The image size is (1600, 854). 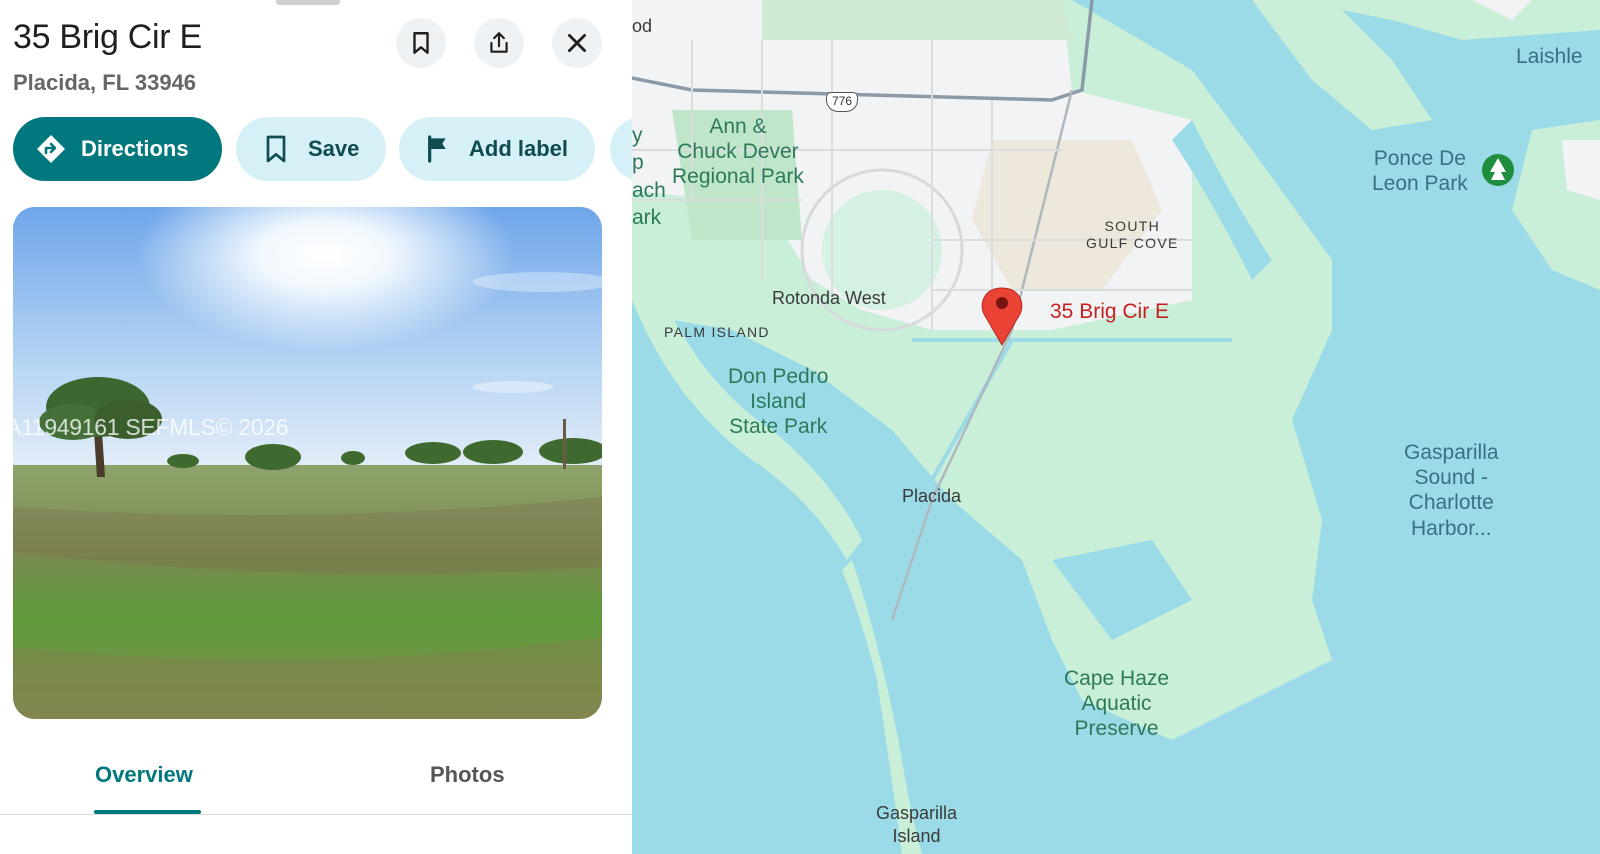 What do you see at coordinates (842, 102) in the screenshot?
I see `route-shield: 776` at bounding box center [842, 102].